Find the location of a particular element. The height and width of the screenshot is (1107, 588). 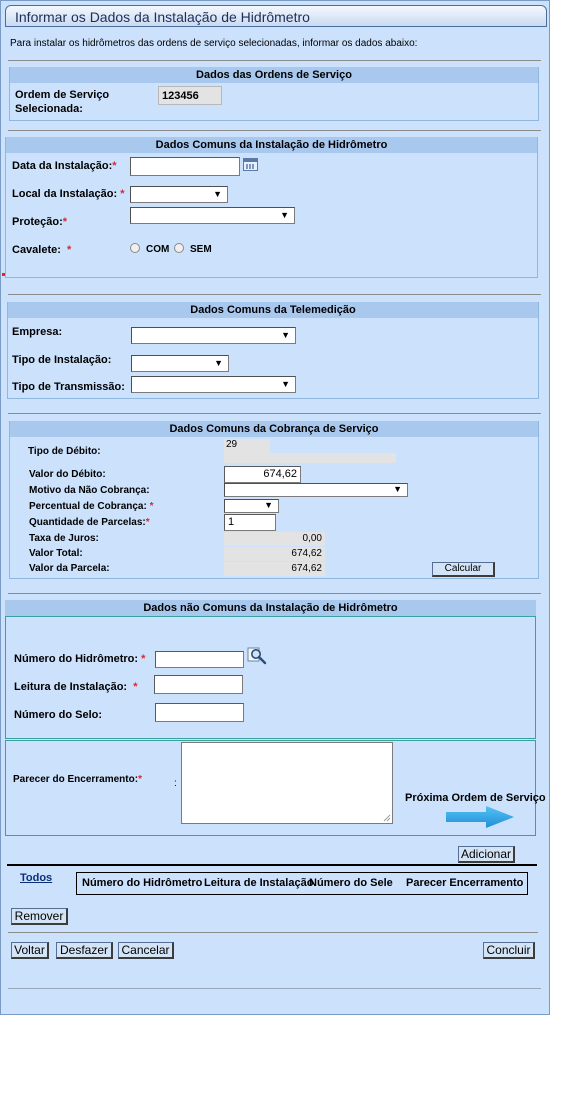

proxima-ordem-label: Próxima Ordem de Serviço is located at coordinates (475, 798).